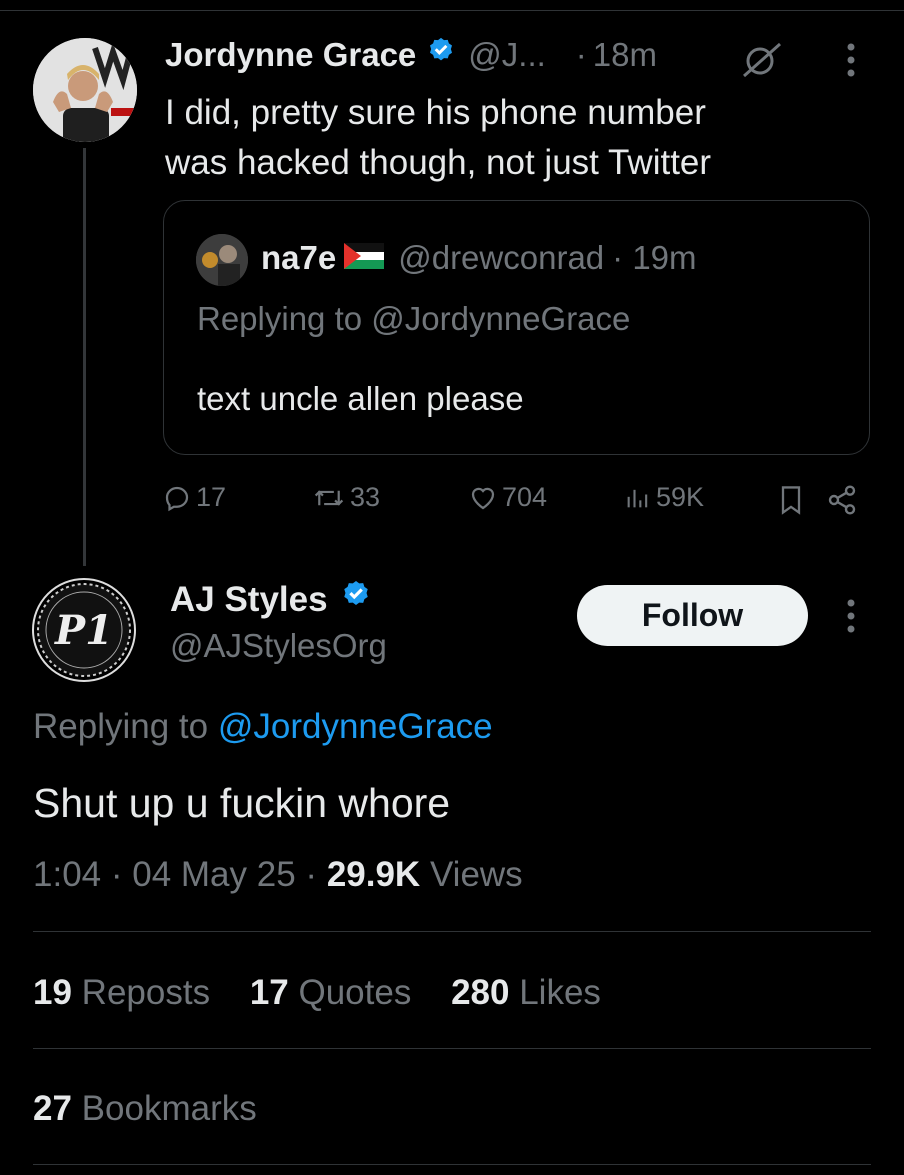 The image size is (904, 1175). Describe the element at coordinates (560, 992) in the screenshot. I see `likes-label: Likes` at that location.